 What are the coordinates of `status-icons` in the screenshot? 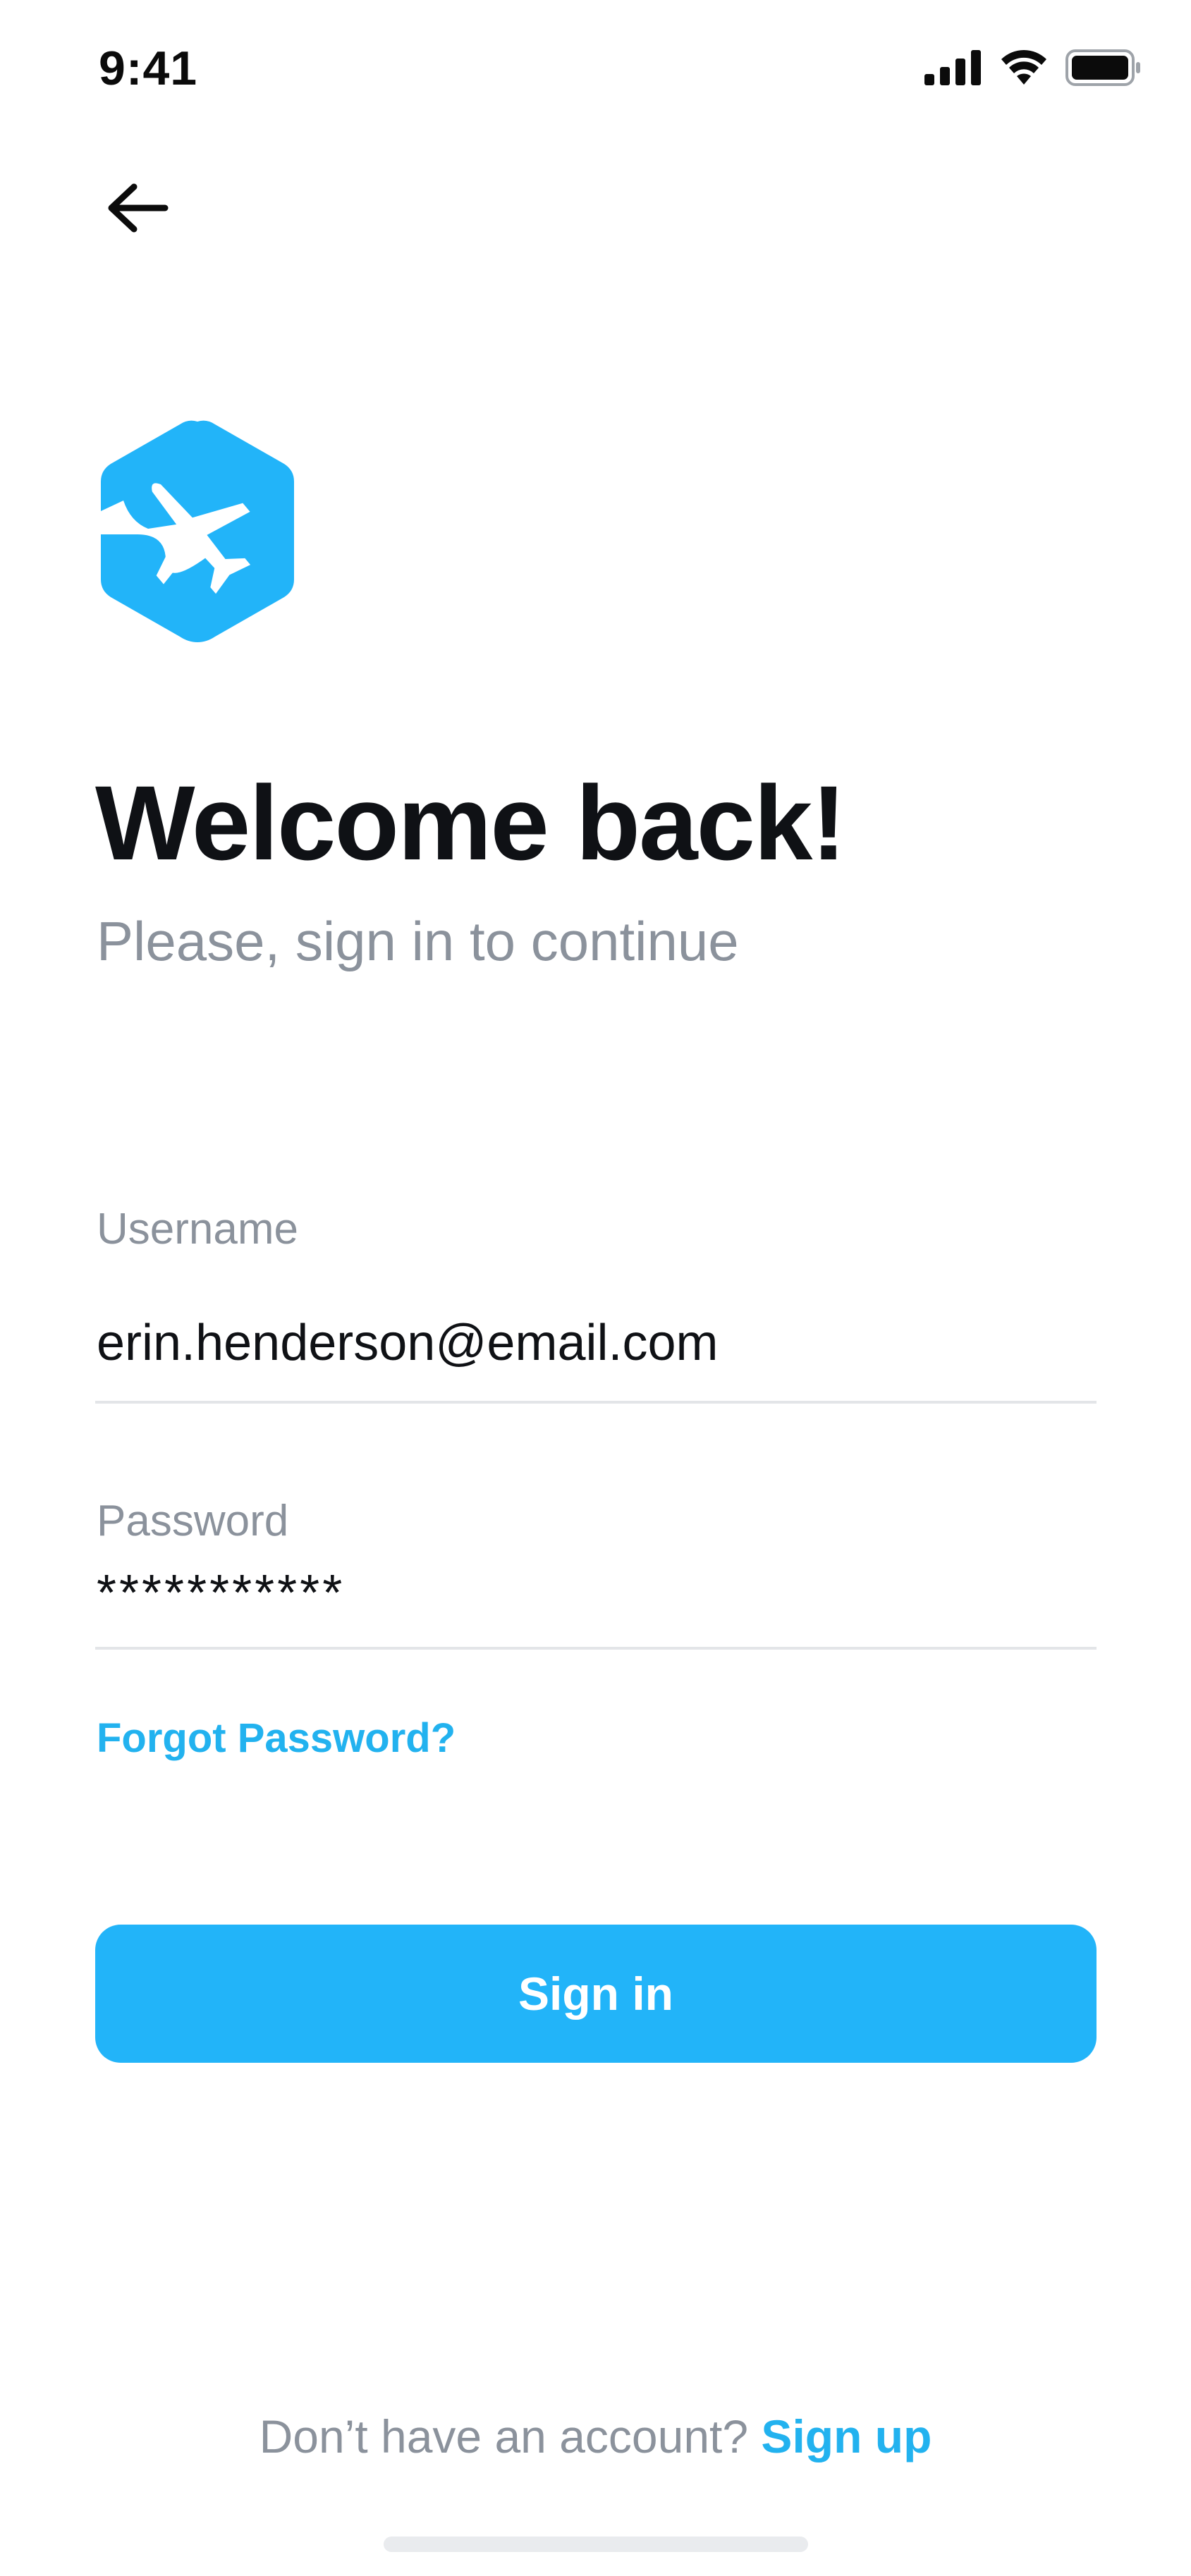 It's located at (1033, 67).